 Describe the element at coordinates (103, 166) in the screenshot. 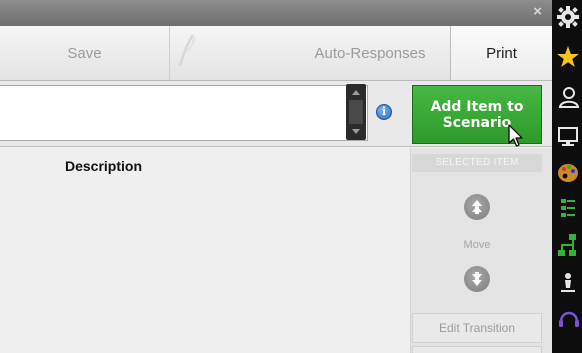

I see `description-column-header: Description` at that location.